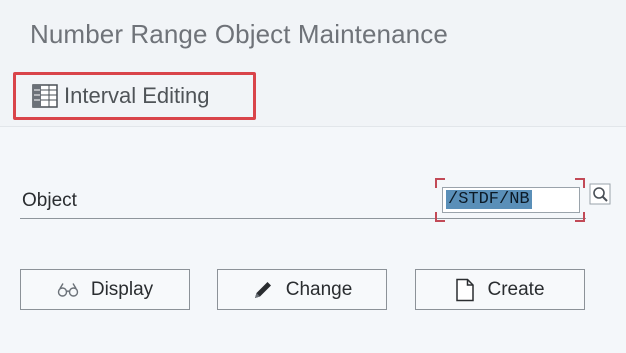 This screenshot has height=353, width=626. Describe the element at coordinates (239, 34) in the screenshot. I see `page-title: Number Range Object Maintenance` at that location.